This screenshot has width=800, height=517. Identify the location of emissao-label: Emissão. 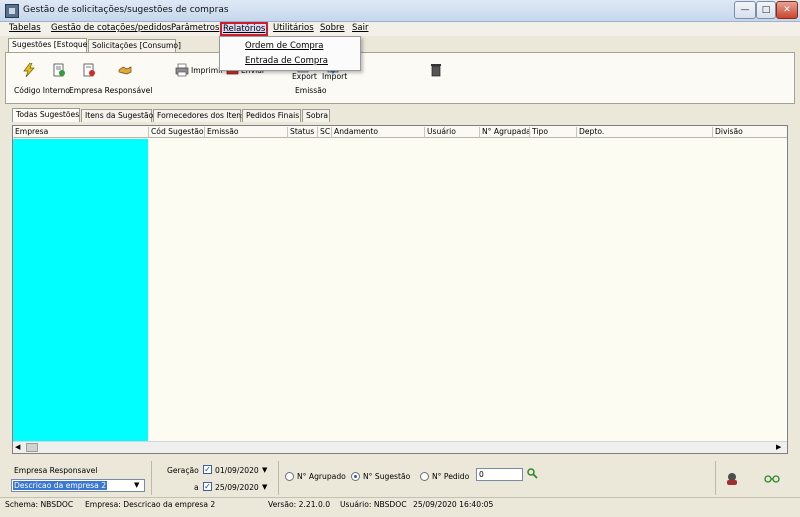
(311, 90).